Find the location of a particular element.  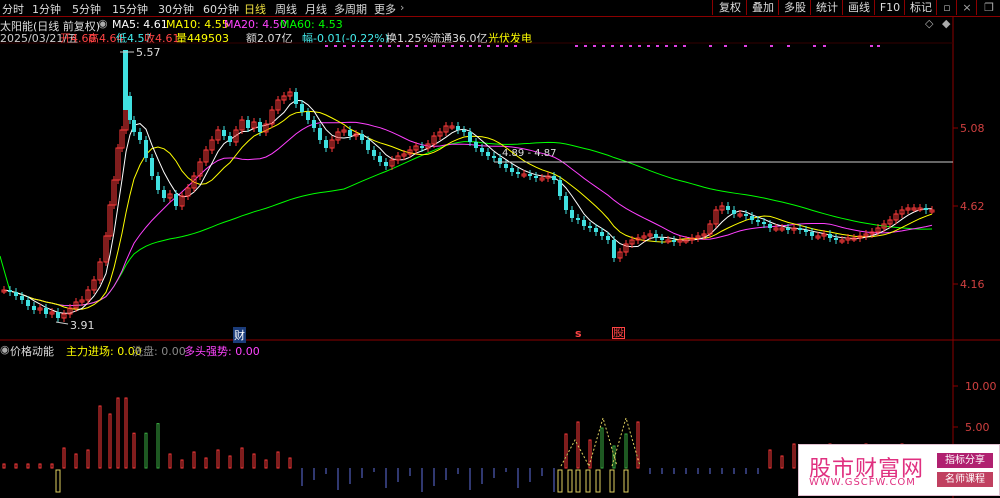

watermark-tag-indicators: 指标分享 is located at coordinates (965, 460).